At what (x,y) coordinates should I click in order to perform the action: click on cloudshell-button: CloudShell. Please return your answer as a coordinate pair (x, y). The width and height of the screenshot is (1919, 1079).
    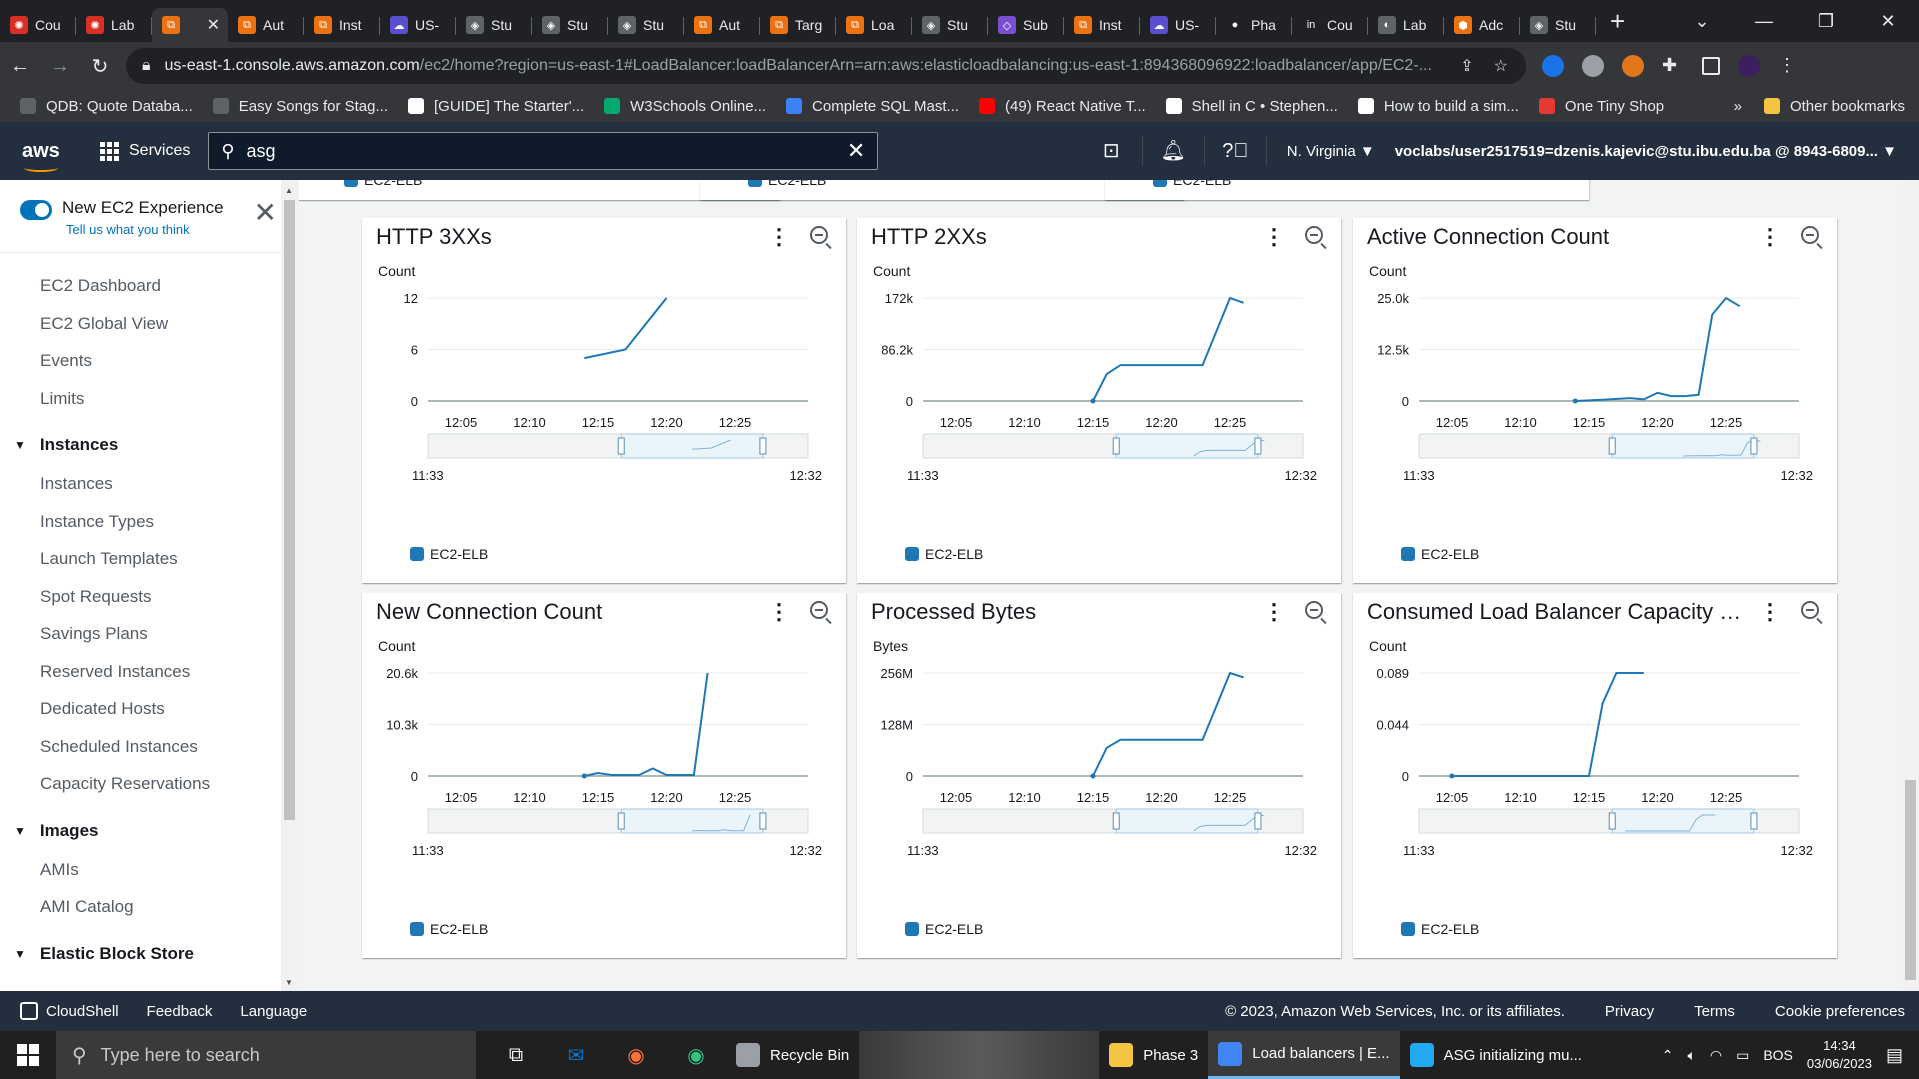
    Looking at the image, I should click on (69, 1011).